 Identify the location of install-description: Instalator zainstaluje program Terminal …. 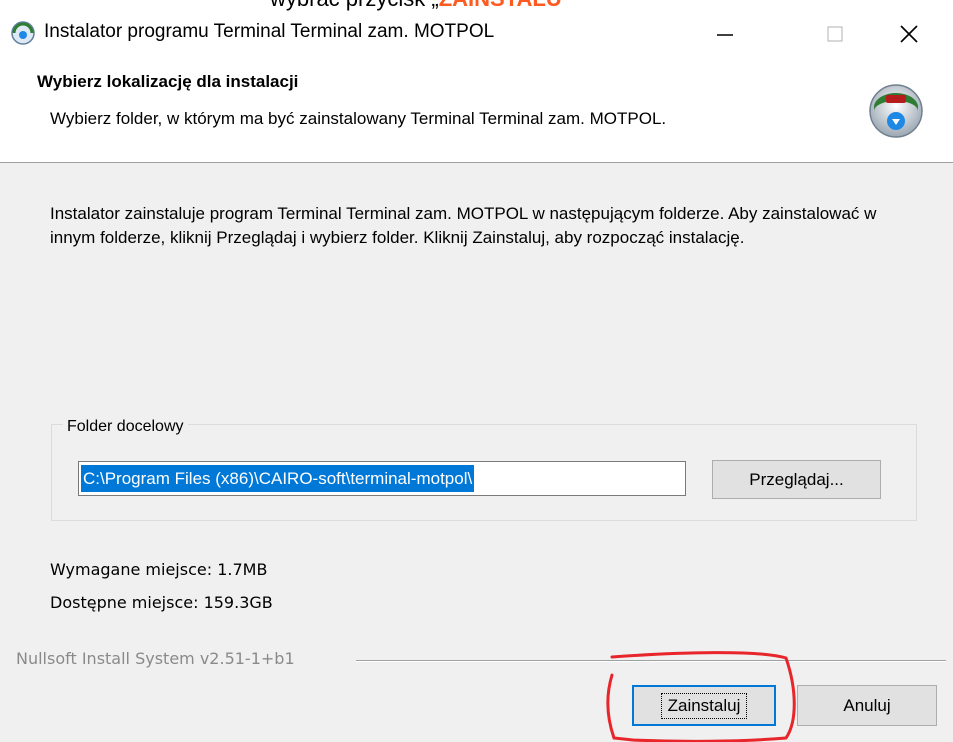
(463, 225).